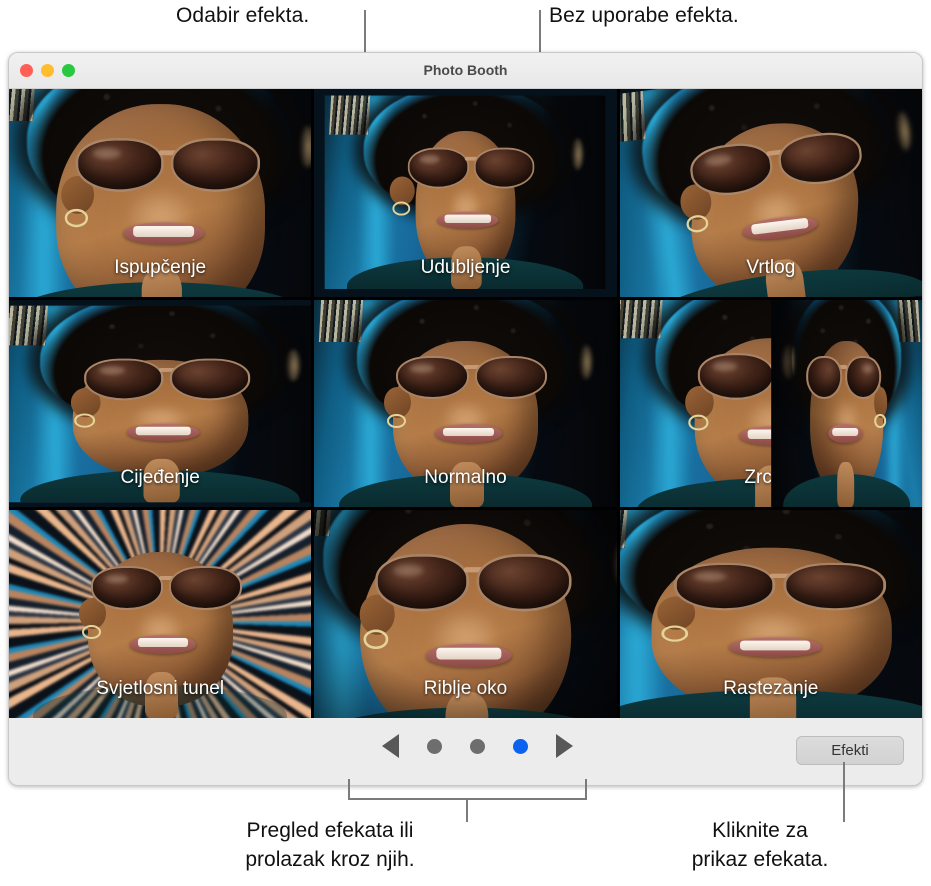  I want to click on window-titlebar: Photo Booth, so click(465, 71).